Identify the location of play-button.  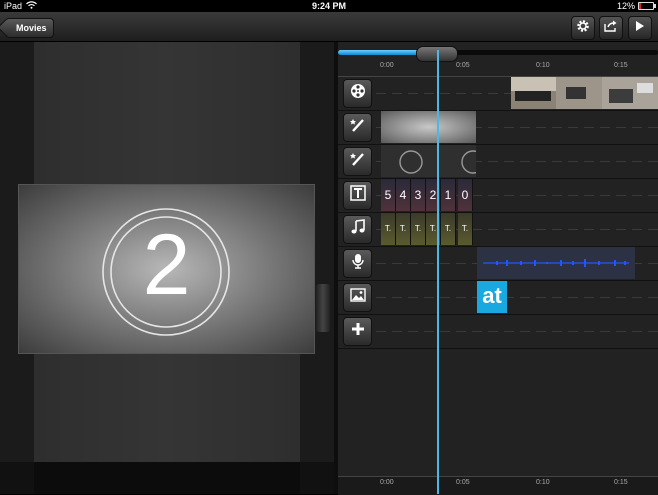
(640, 28).